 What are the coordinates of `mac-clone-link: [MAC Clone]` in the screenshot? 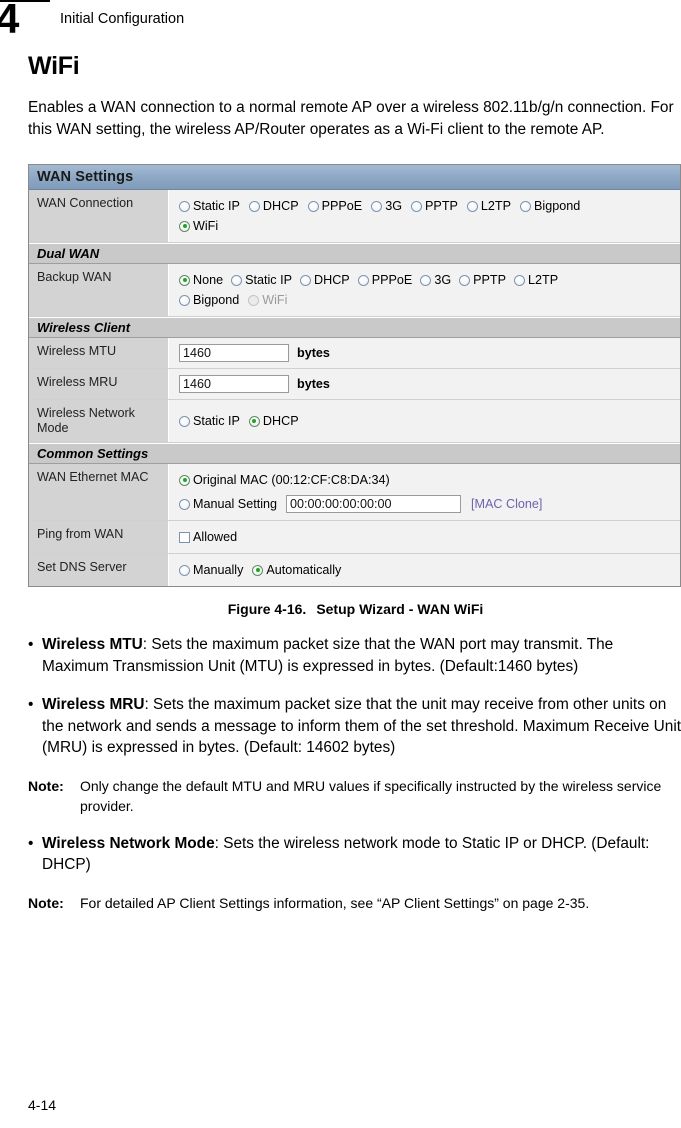 It's located at (506, 504).